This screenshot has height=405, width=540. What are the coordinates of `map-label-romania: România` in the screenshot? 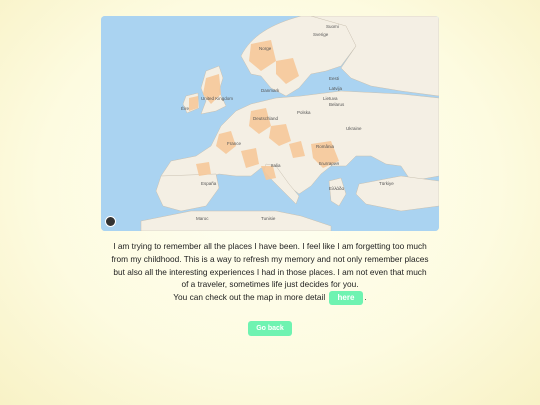 It's located at (325, 146).